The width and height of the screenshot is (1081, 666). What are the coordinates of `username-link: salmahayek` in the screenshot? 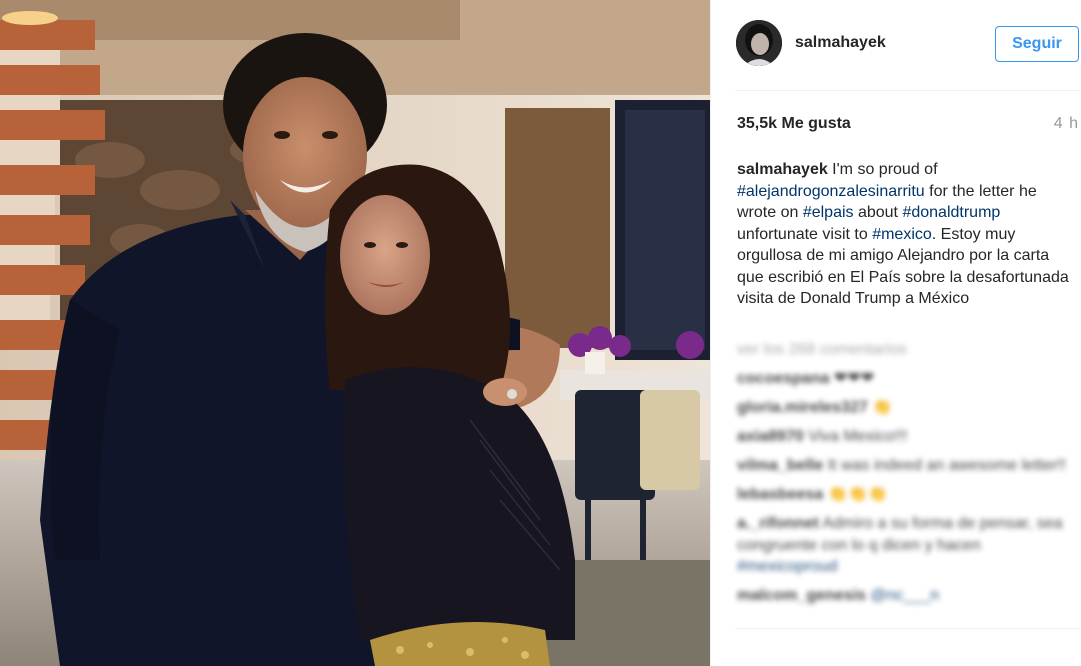 It's located at (840, 43).